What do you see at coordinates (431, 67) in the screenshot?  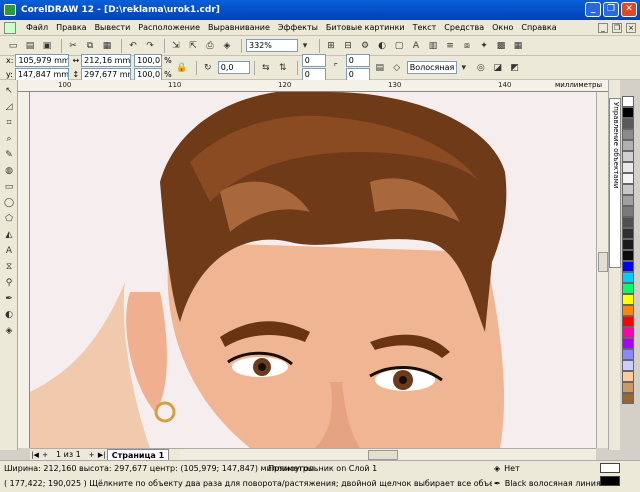 I see `outline-width-select: Волосяная` at bounding box center [431, 67].